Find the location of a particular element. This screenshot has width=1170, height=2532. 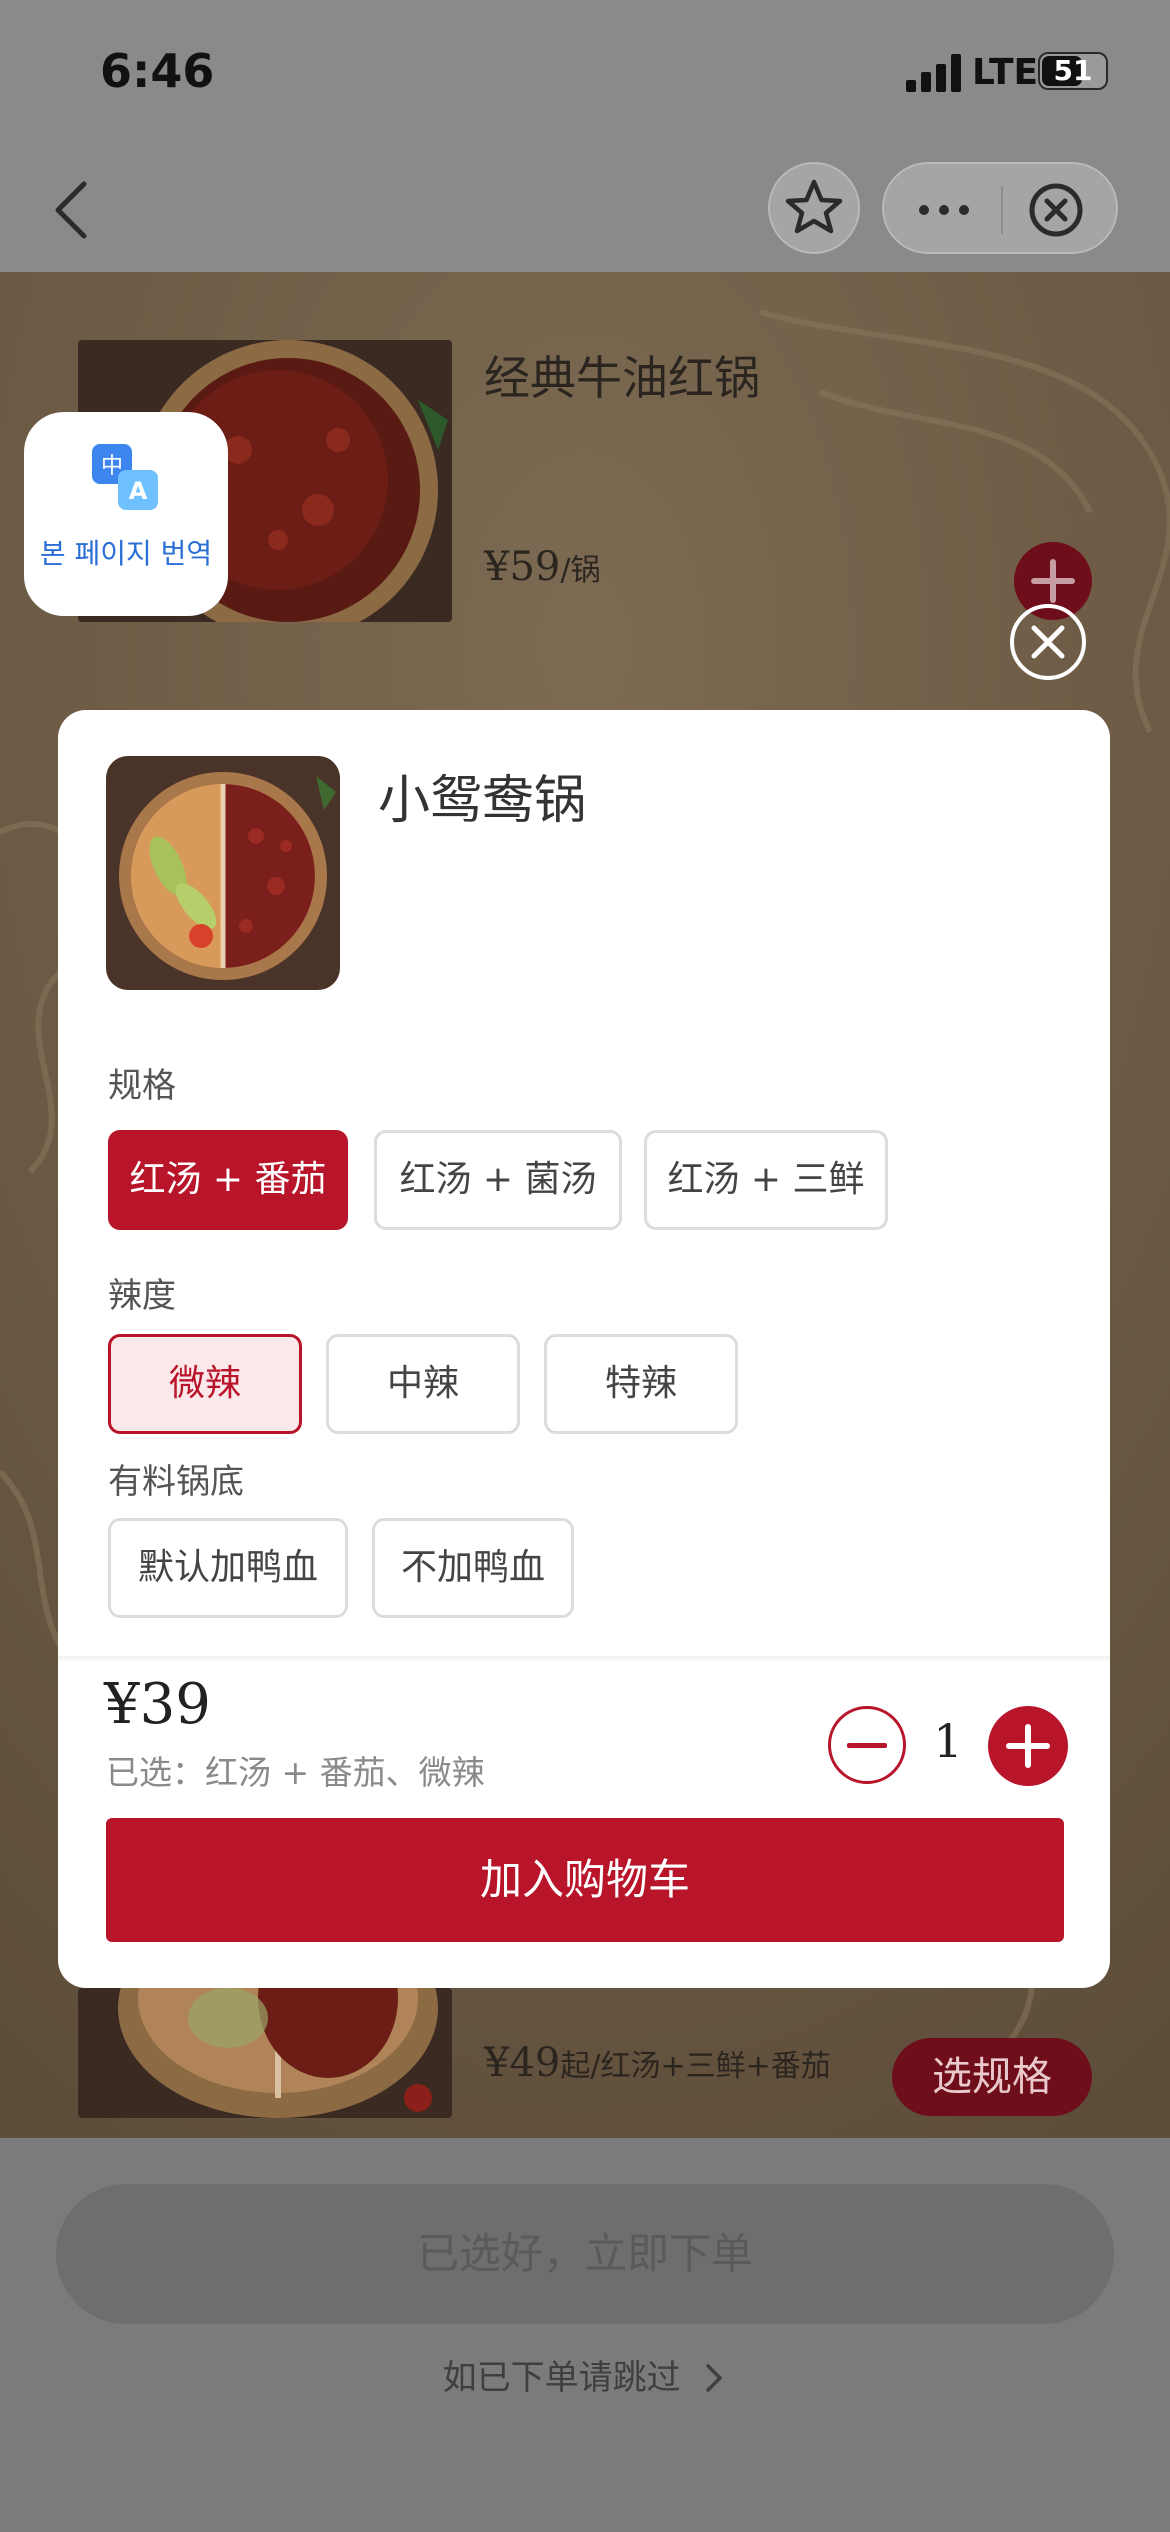

quantity-value: 1 is located at coordinates (948, 1741).